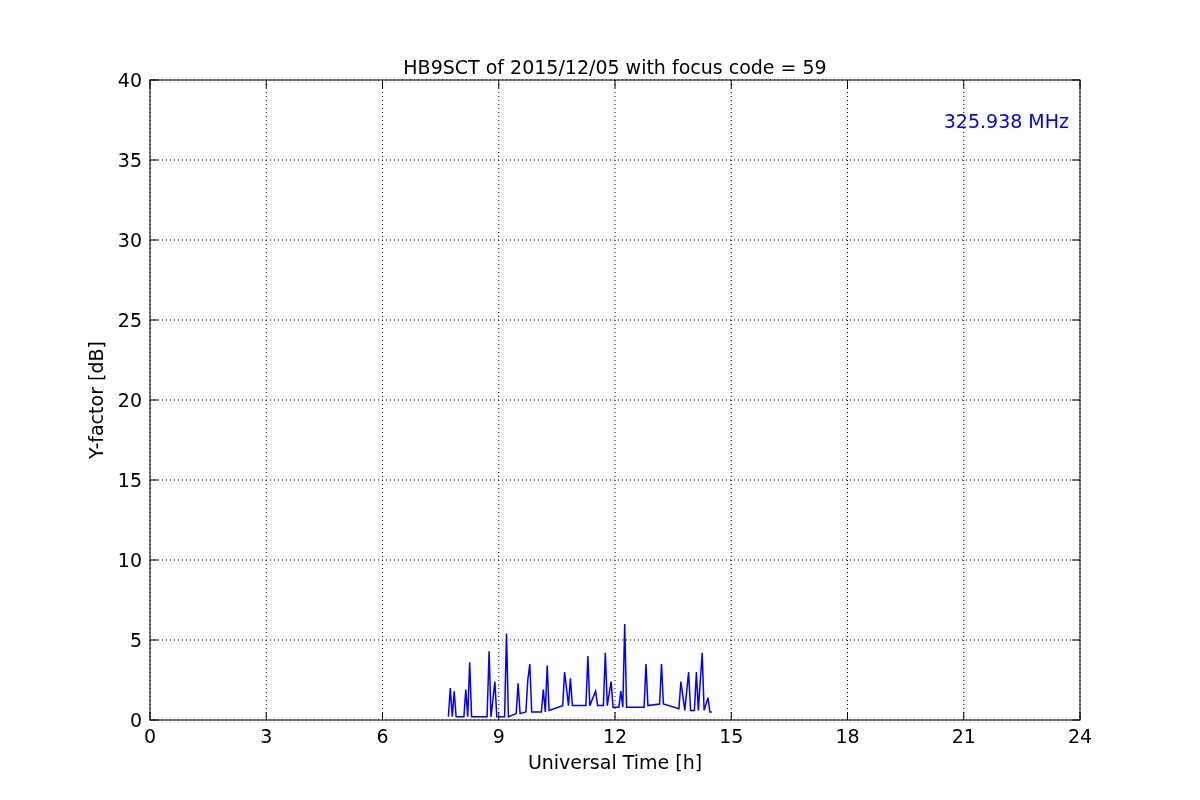 This screenshot has height=800, width=1200. What do you see at coordinates (382, 736) in the screenshot?
I see `x-tick-label: 6` at bounding box center [382, 736].